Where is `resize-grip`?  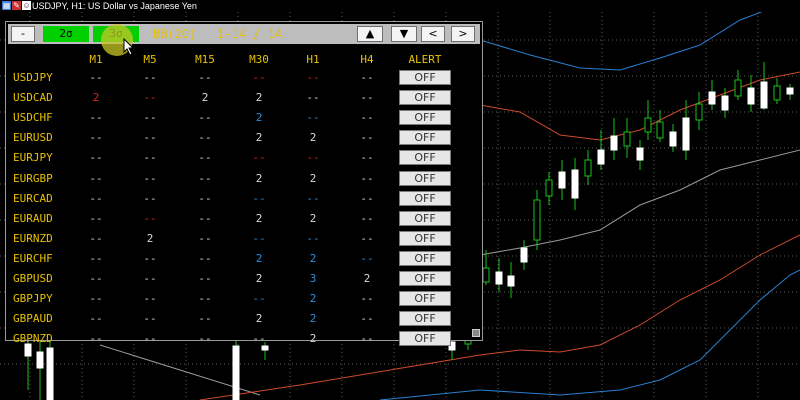 resize-grip is located at coordinates (476, 333).